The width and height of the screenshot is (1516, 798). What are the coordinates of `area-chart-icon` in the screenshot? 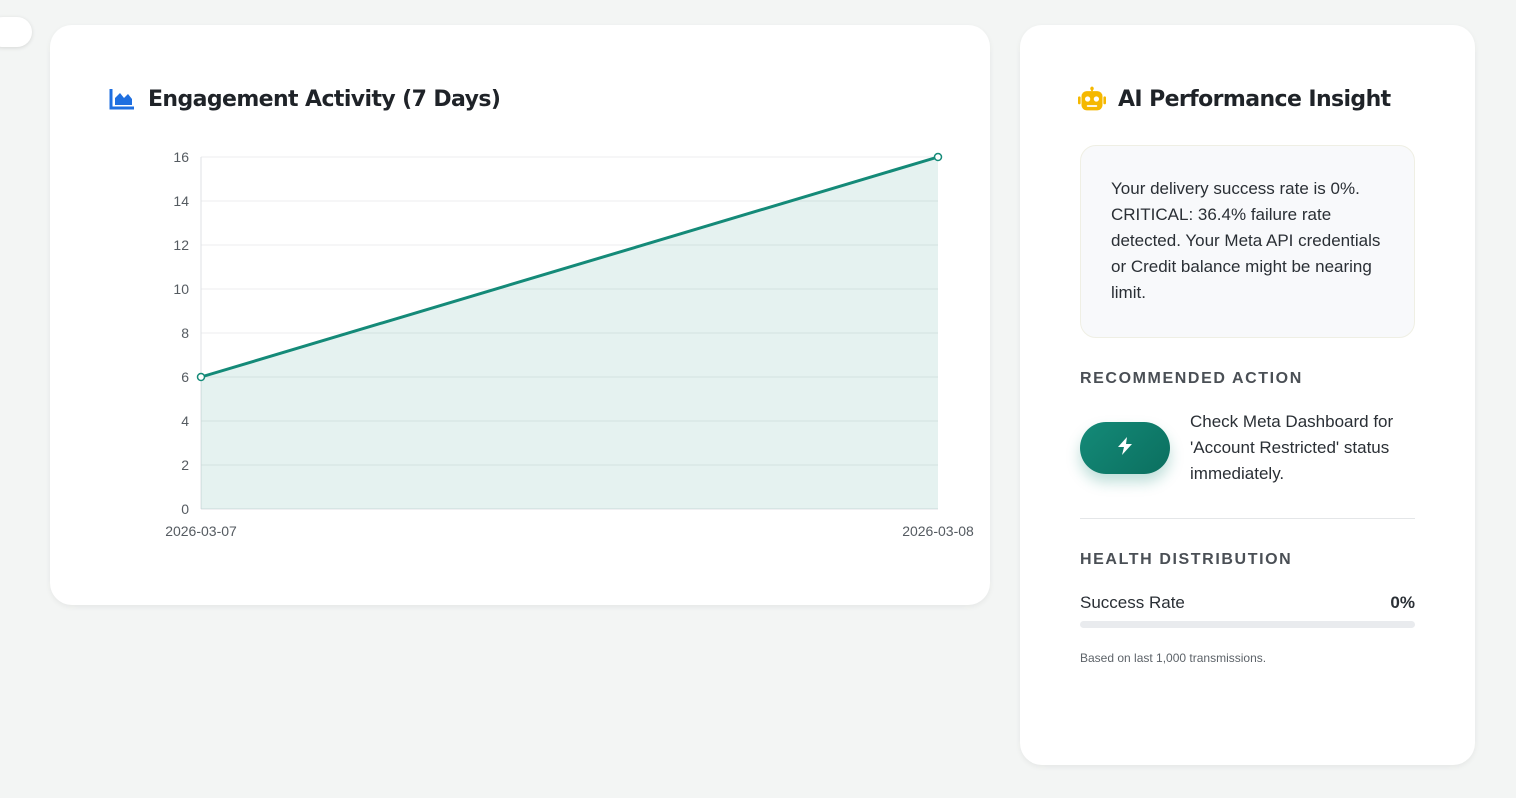 It's located at (122, 99).